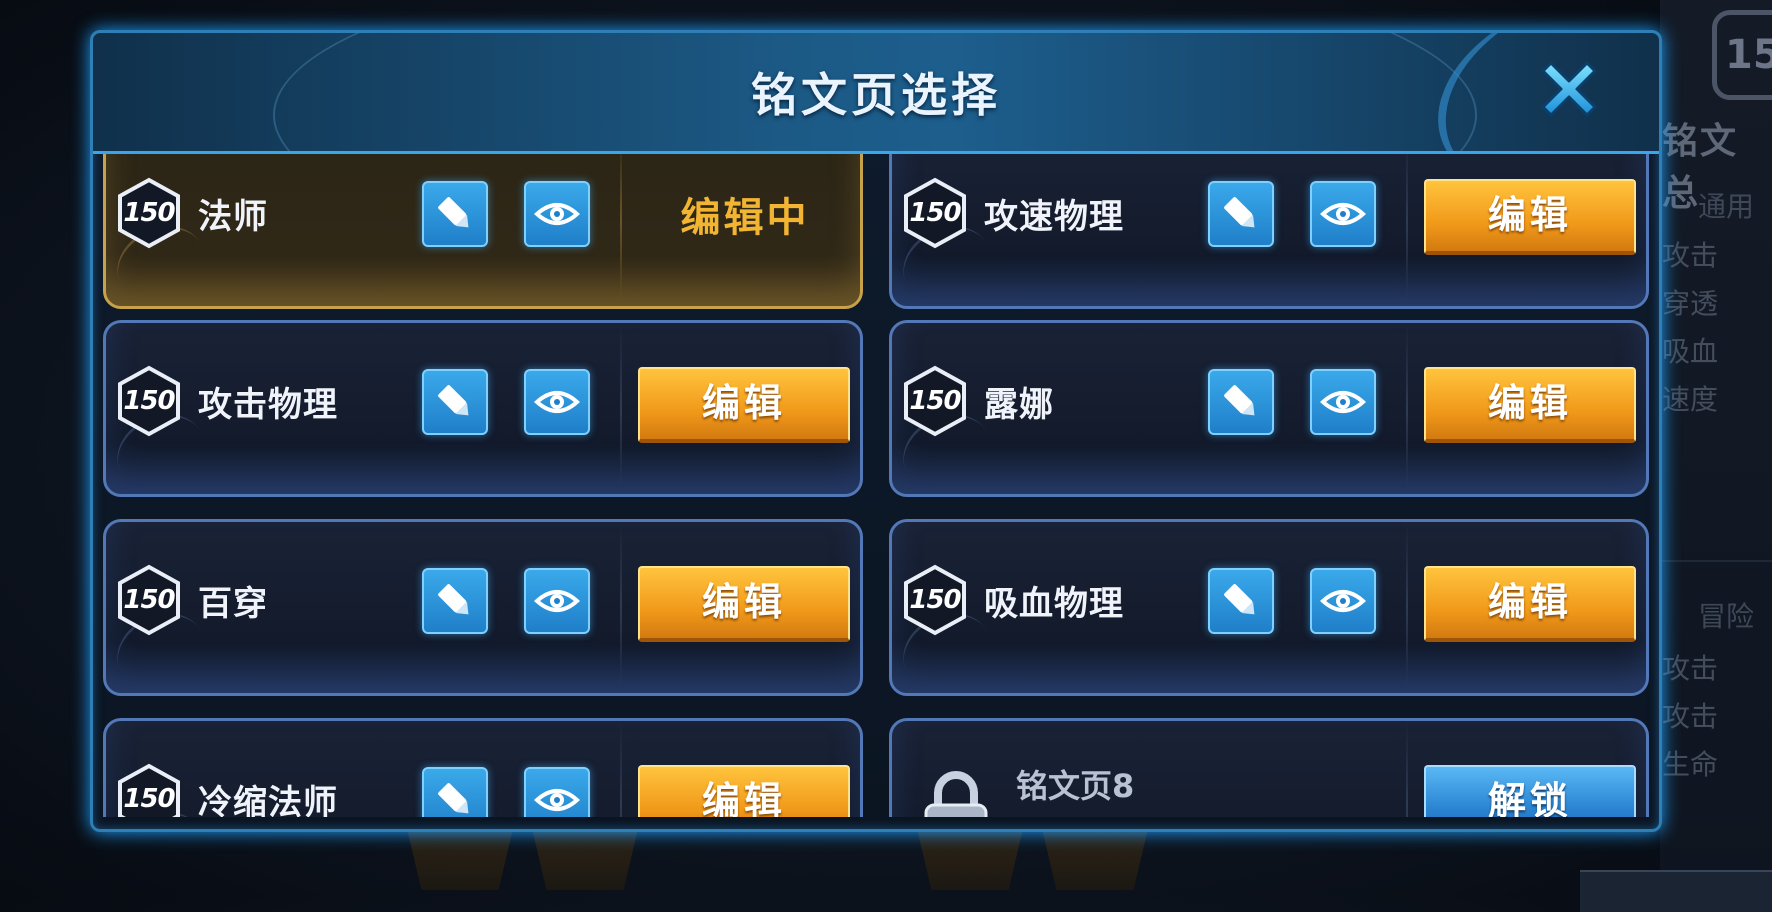 This screenshot has height=912, width=1772. What do you see at coordinates (268, 405) in the screenshot?
I see `rune-page-name: 攻击物理` at bounding box center [268, 405].